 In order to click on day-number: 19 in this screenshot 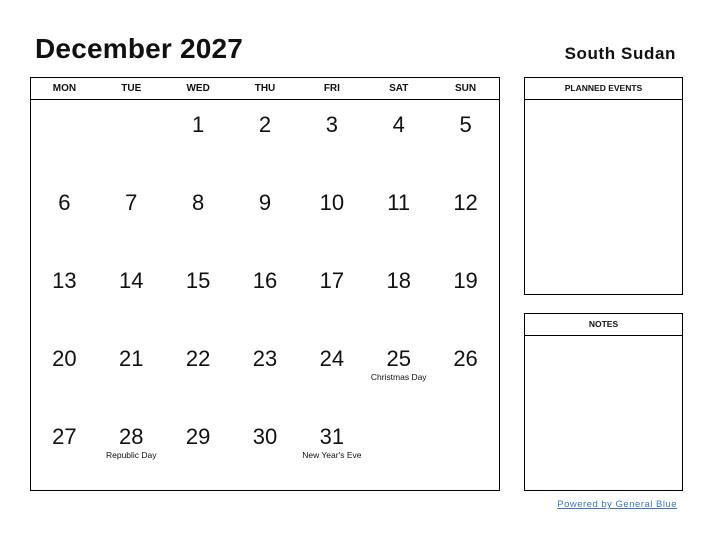, I will do `click(465, 280)`.